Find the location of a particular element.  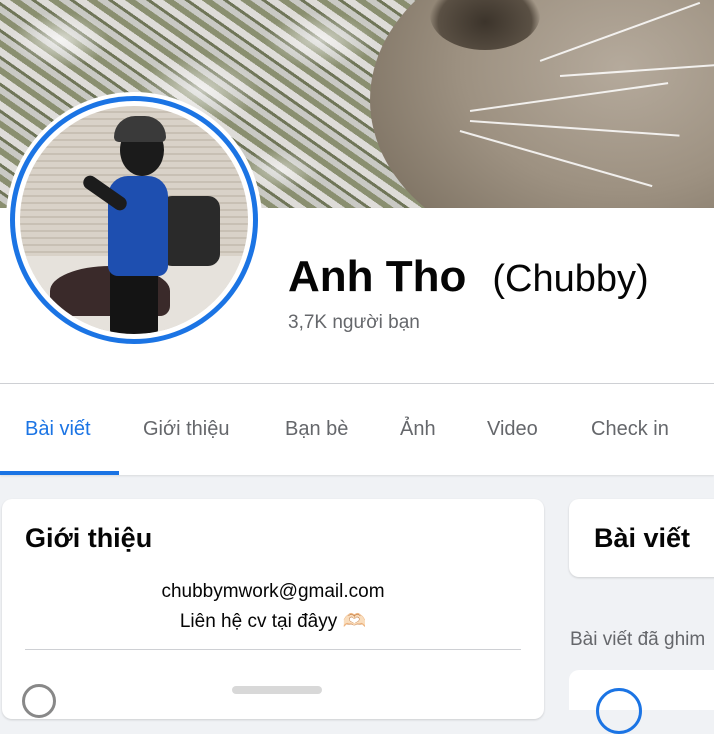

avatar-backpack is located at coordinates (190, 231).